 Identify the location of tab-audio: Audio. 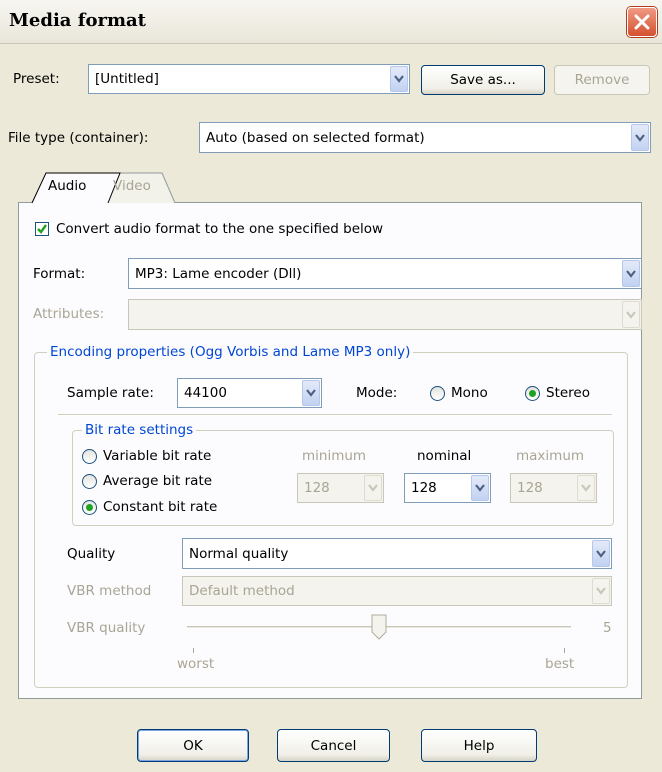
(67, 186).